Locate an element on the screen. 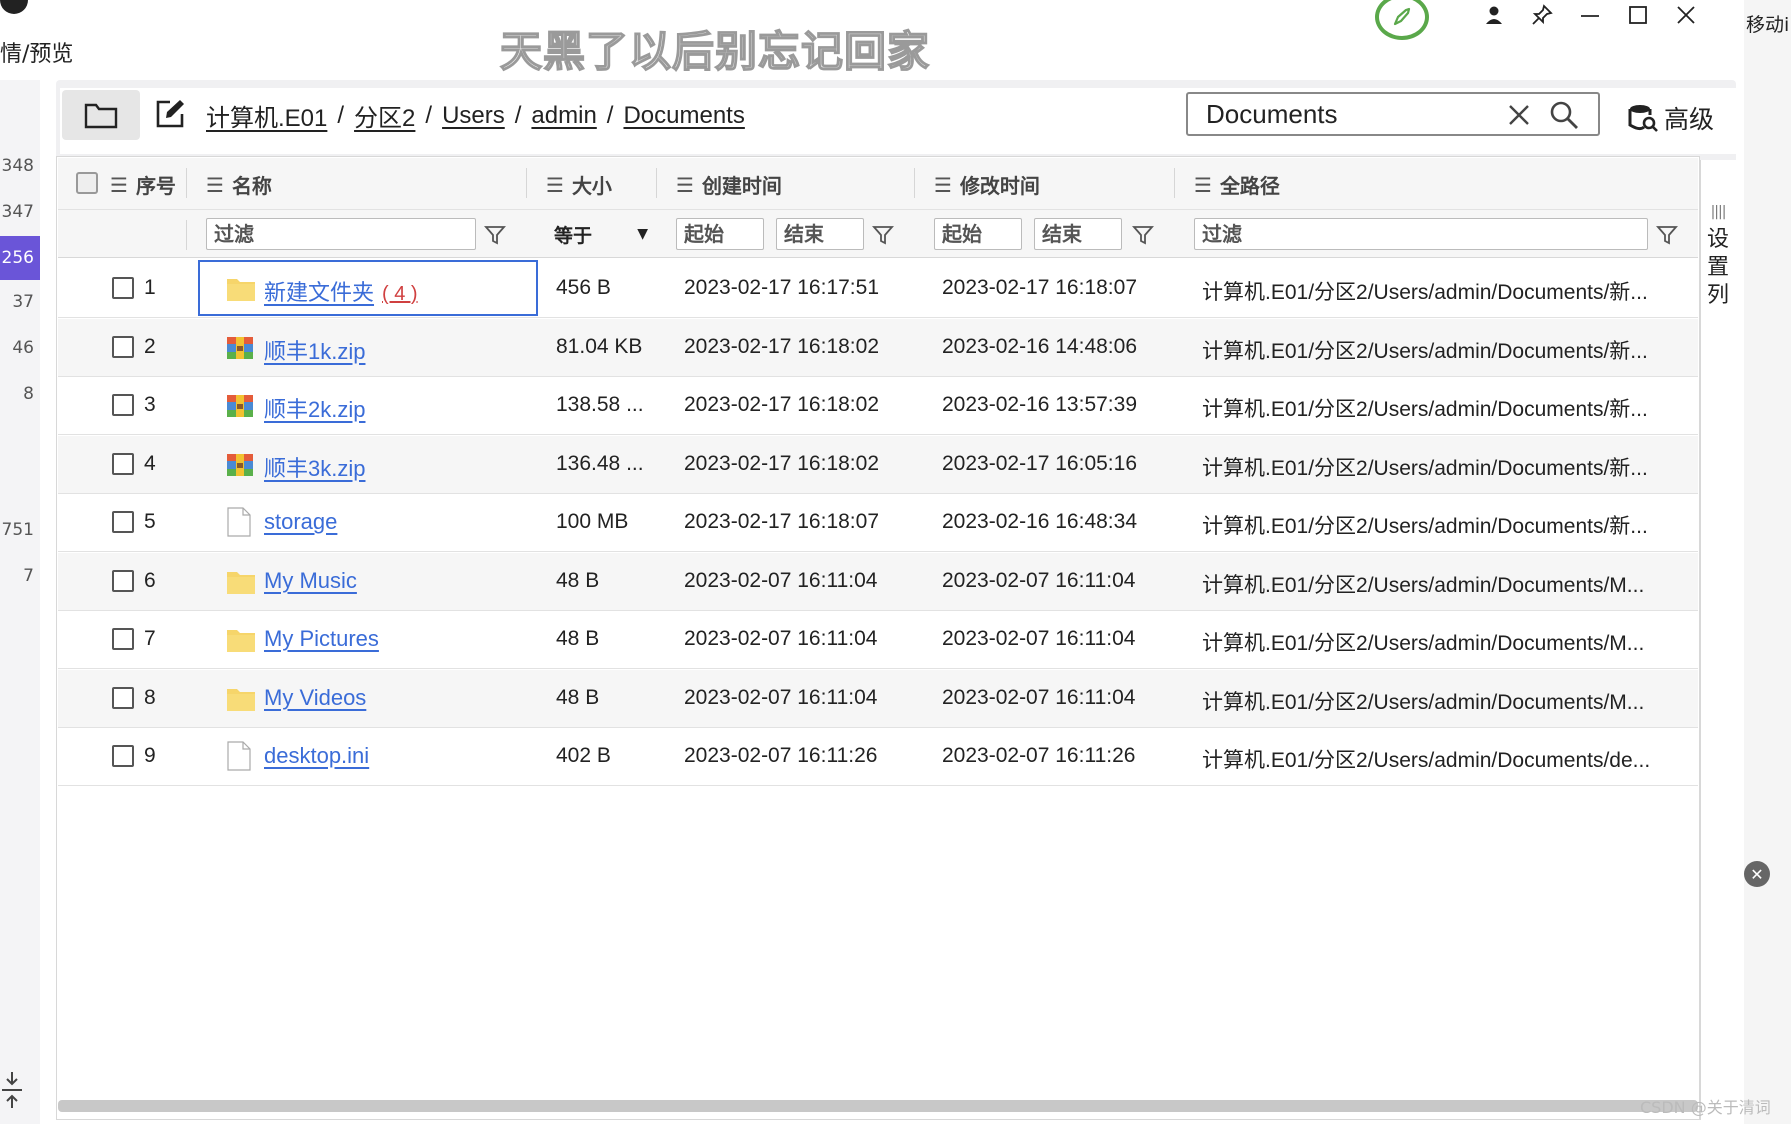  row-index: 2 is located at coordinates (150, 346).